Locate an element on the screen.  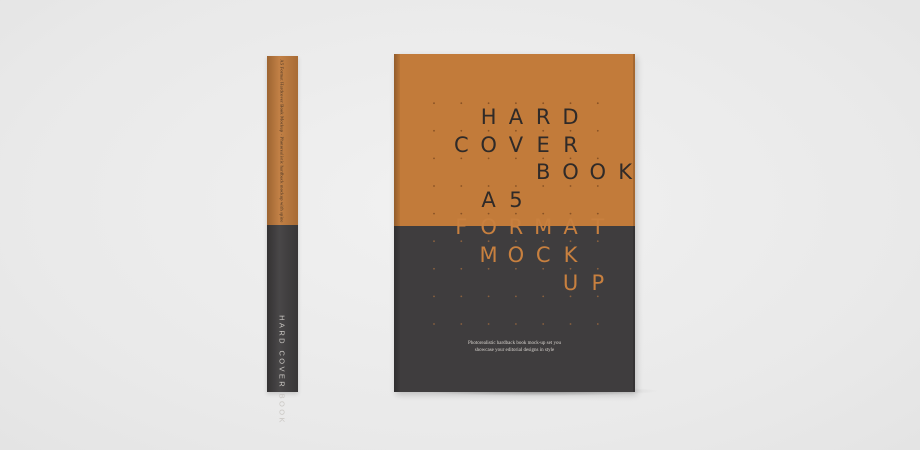
cover-title-letter: H is located at coordinates (488, 117).